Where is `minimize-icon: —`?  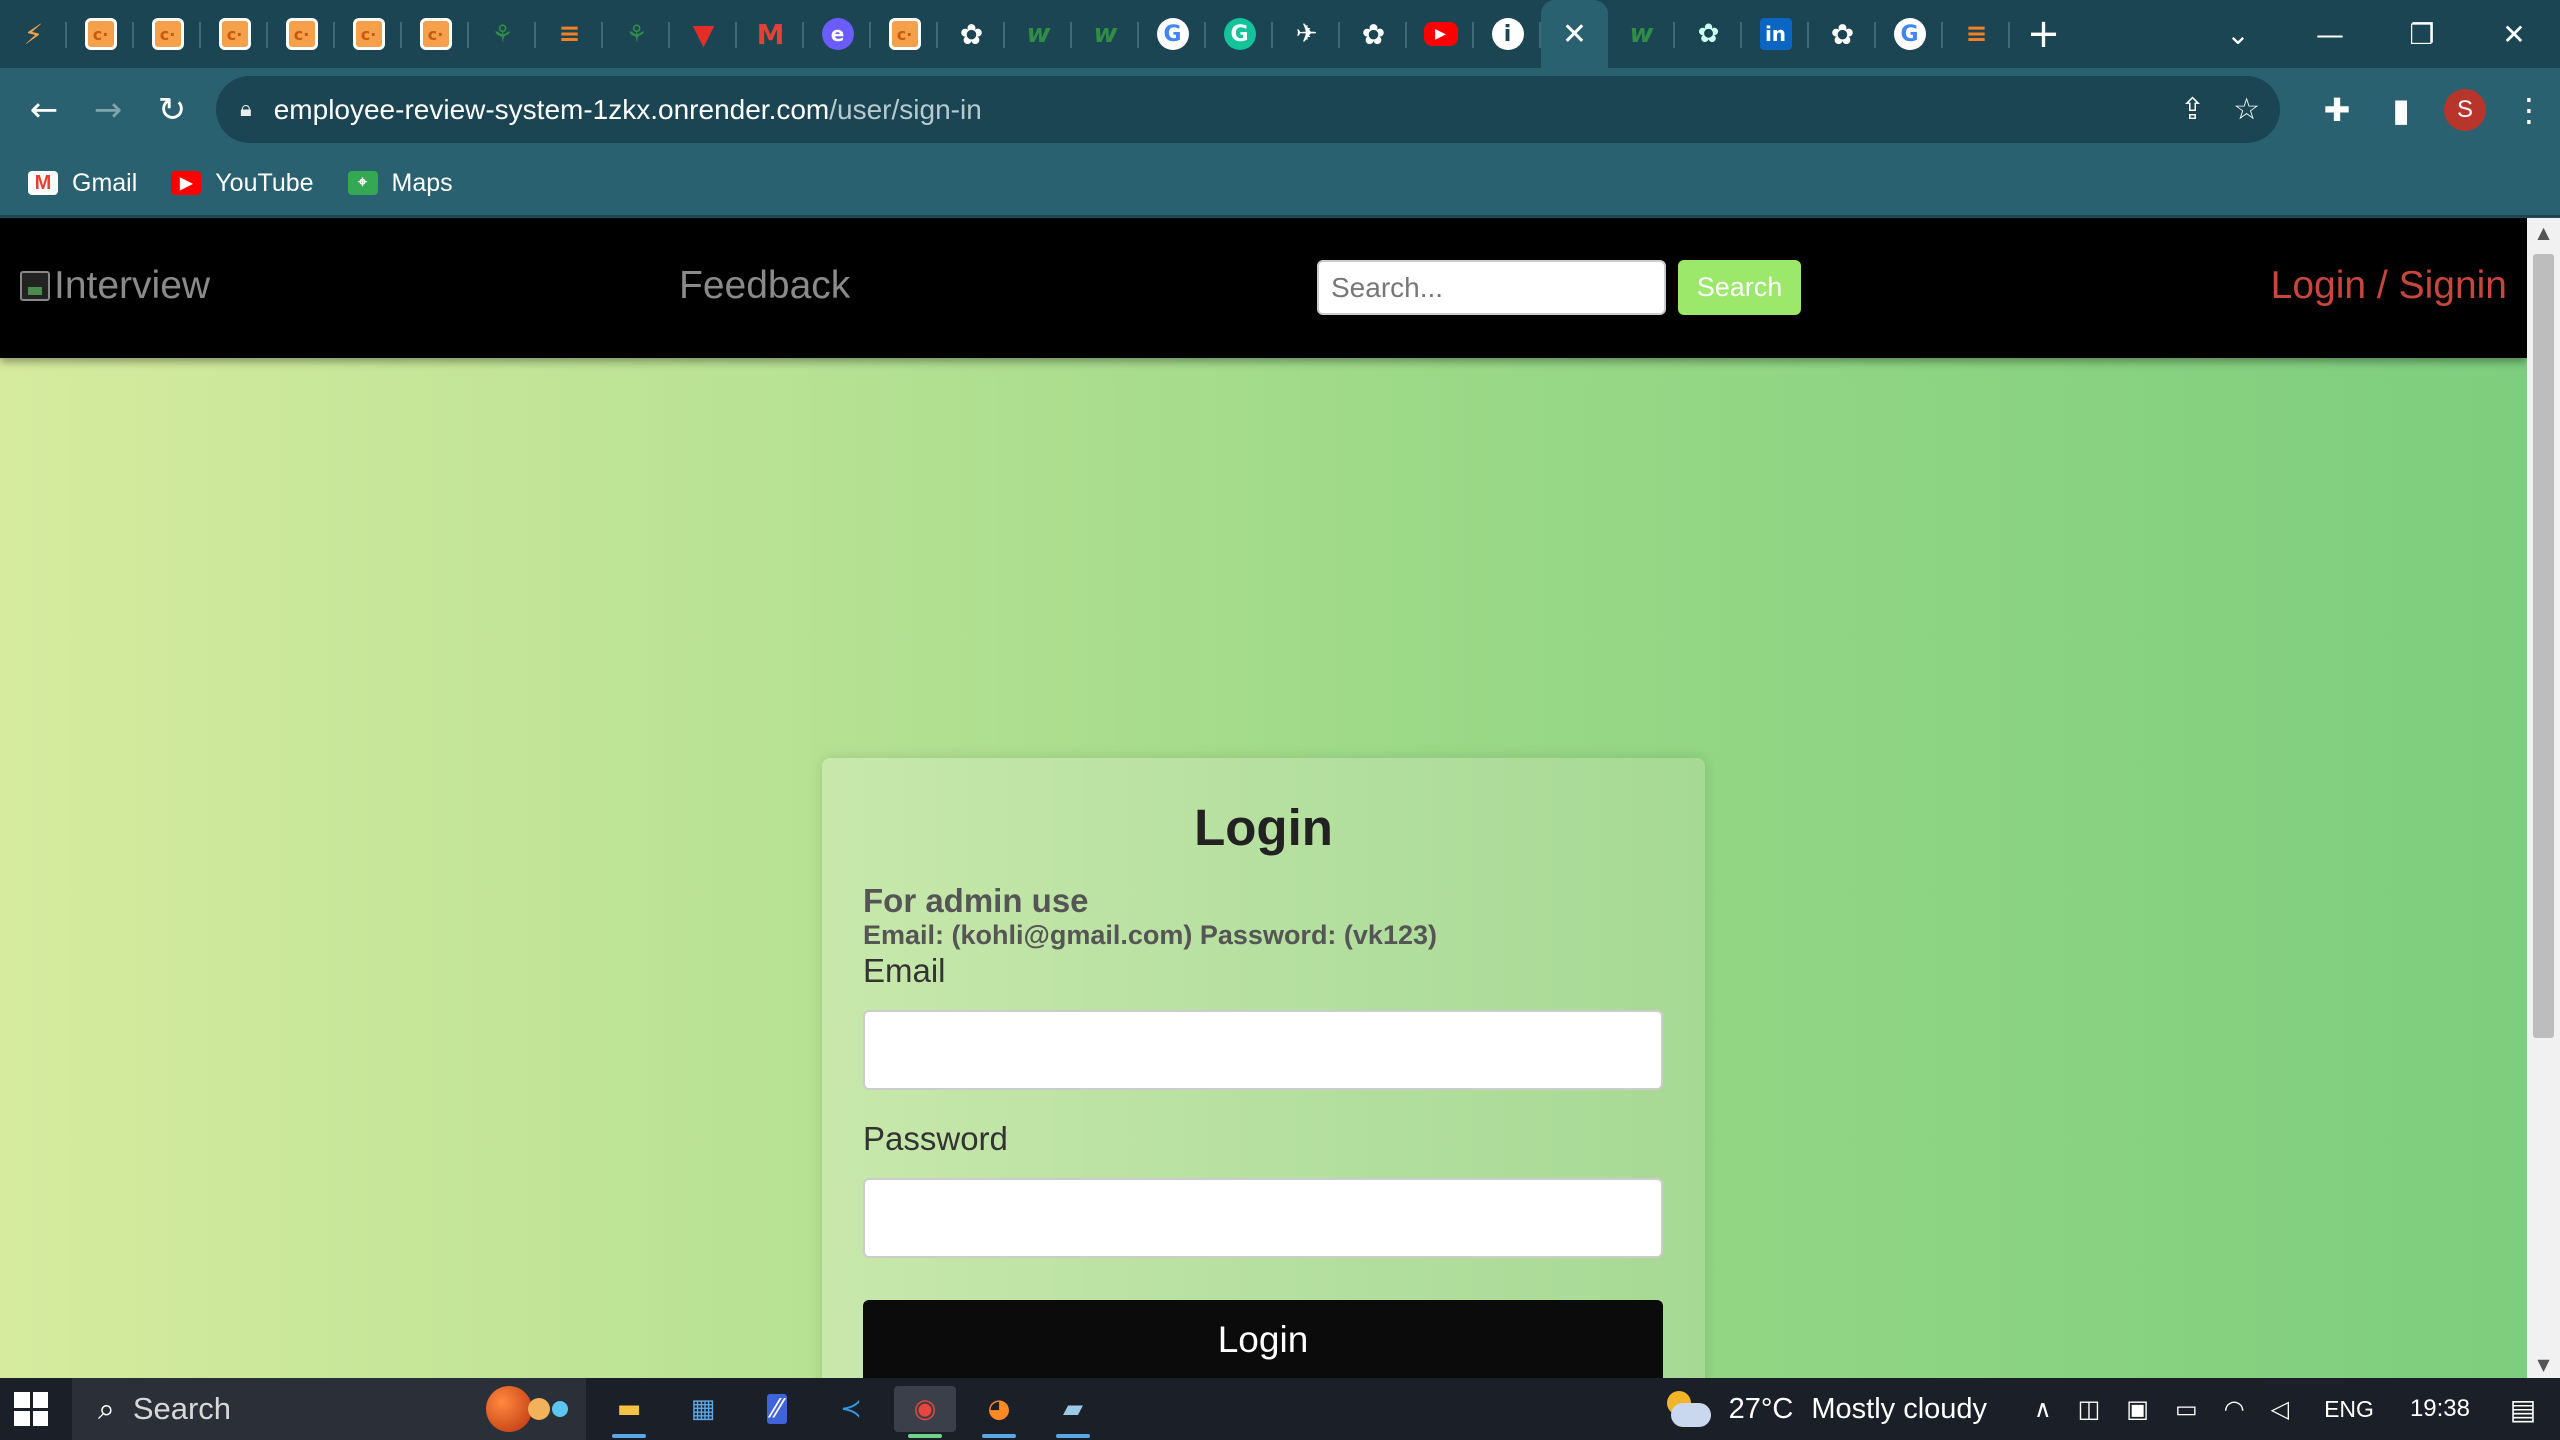
minimize-icon: — is located at coordinates (2330, 34).